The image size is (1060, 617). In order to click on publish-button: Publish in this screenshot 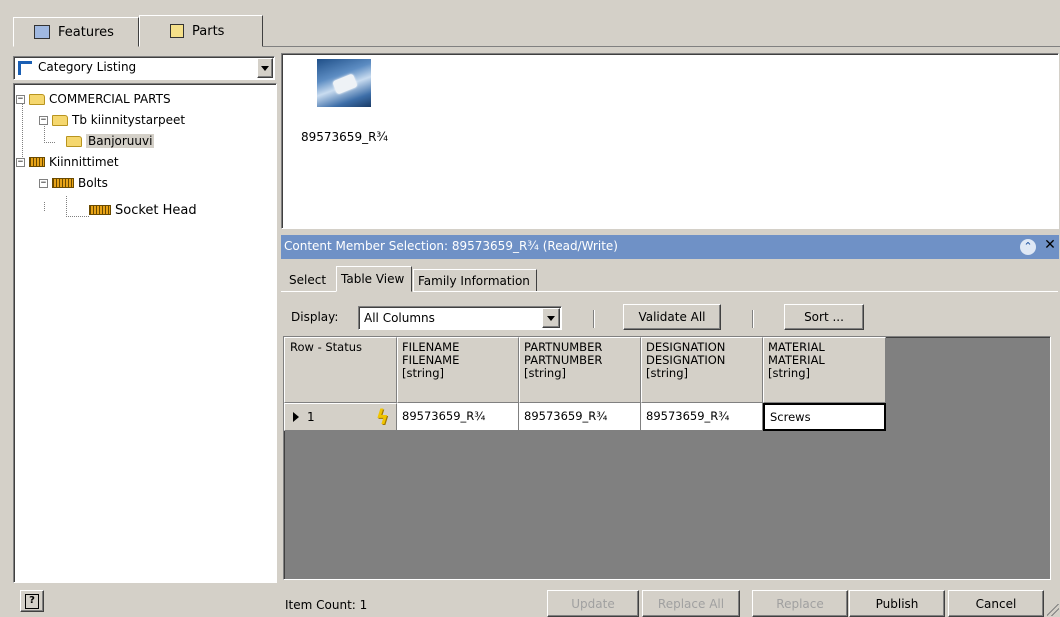, I will do `click(897, 603)`.